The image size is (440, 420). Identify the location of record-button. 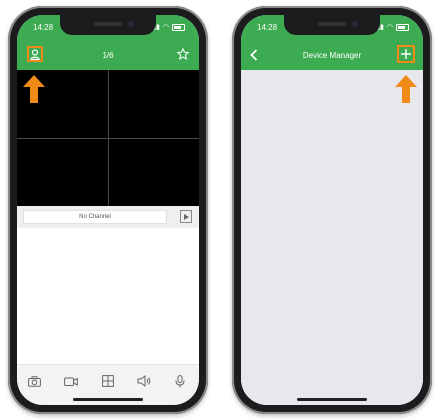
(71, 381).